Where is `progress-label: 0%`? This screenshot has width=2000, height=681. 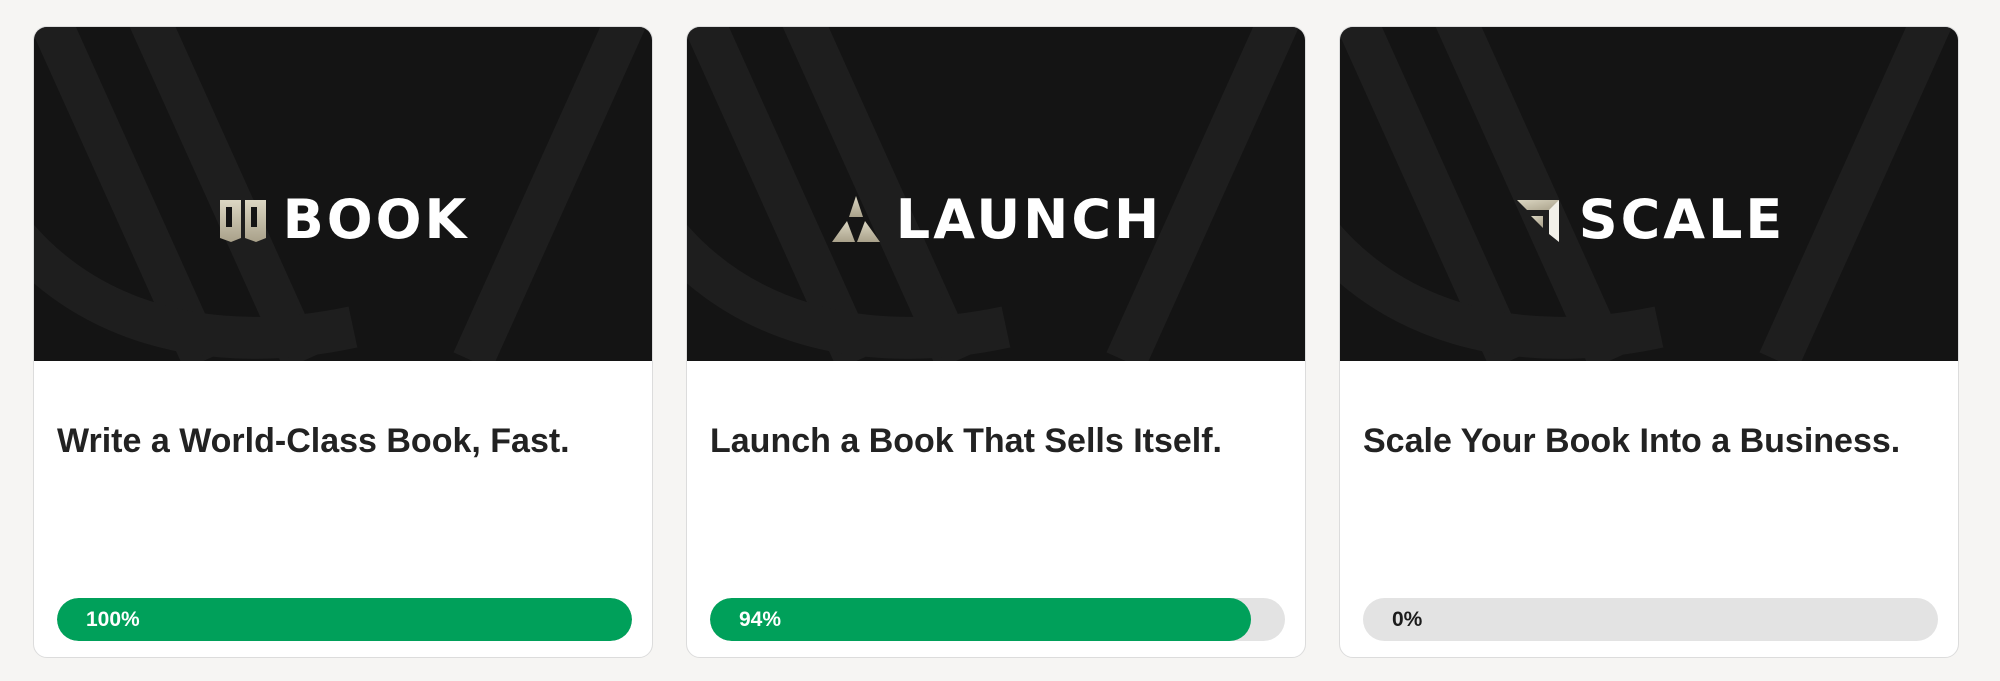 progress-label: 0% is located at coordinates (1407, 619).